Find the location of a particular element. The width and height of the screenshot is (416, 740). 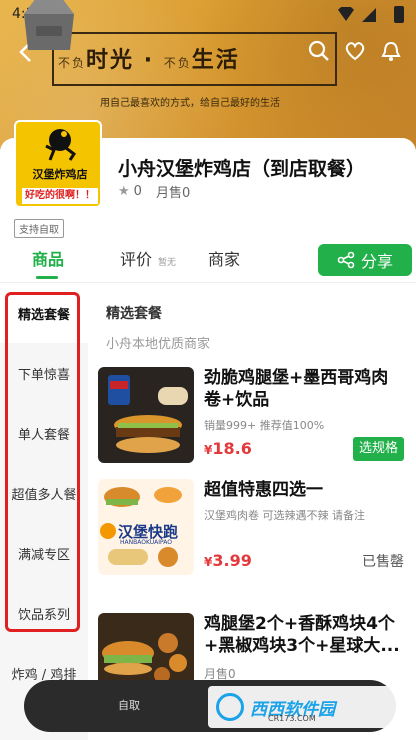

bell-icon is located at coordinates (391, 51).